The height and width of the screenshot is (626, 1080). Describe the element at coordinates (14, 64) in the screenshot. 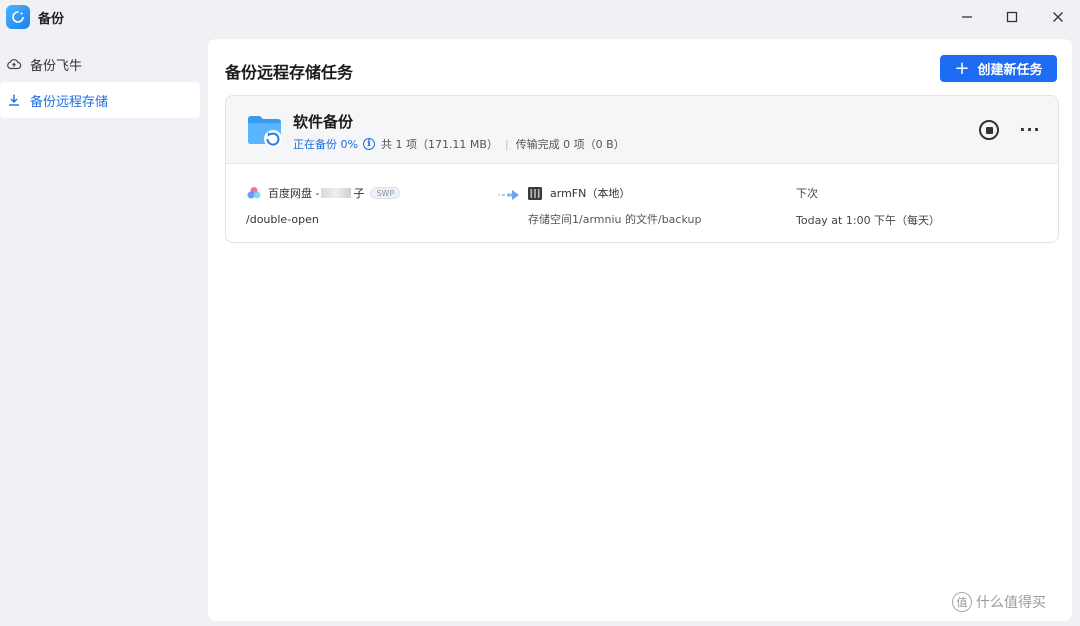

I see `cloud-upload-icon` at that location.